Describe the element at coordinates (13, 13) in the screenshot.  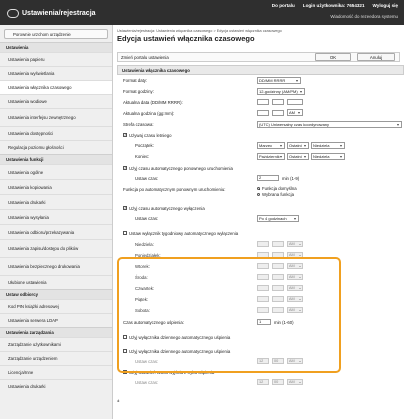
I see `settings-logo-icon` at that location.